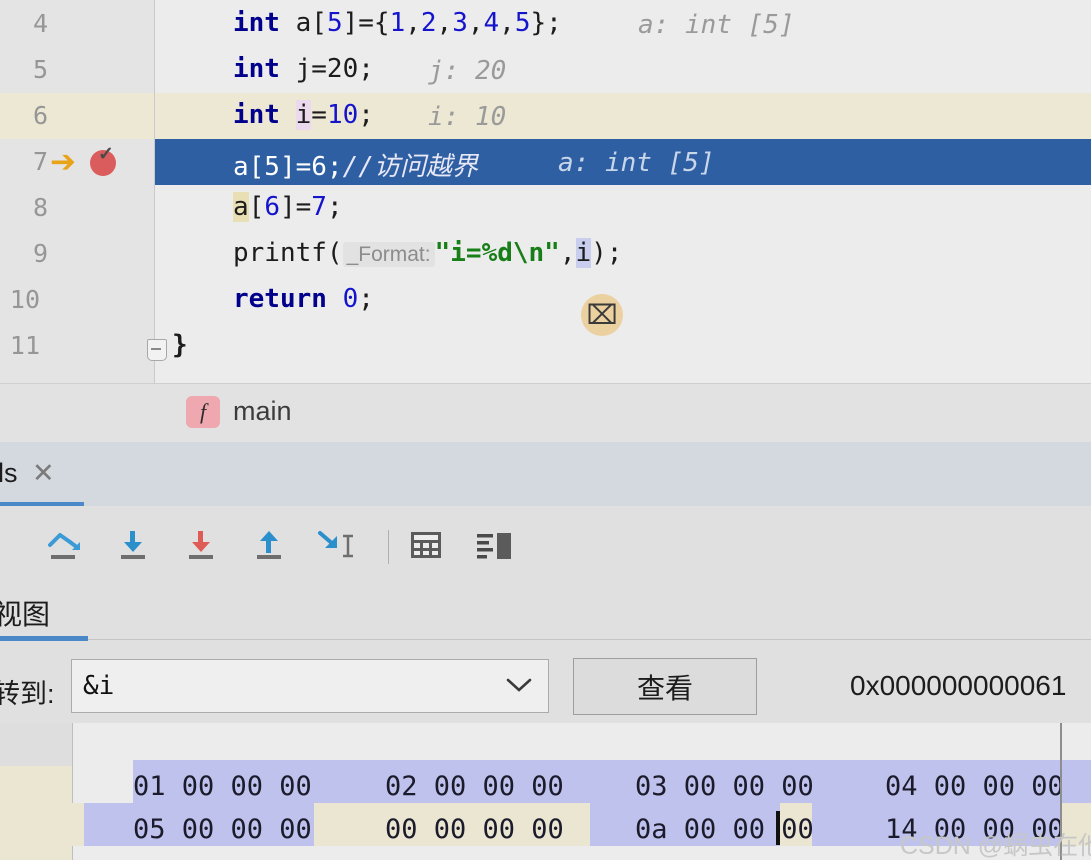 This screenshot has height=860, width=1091. Describe the element at coordinates (716, 25) in the screenshot. I see `inline-value-hint-4: a: int [5]` at that location.